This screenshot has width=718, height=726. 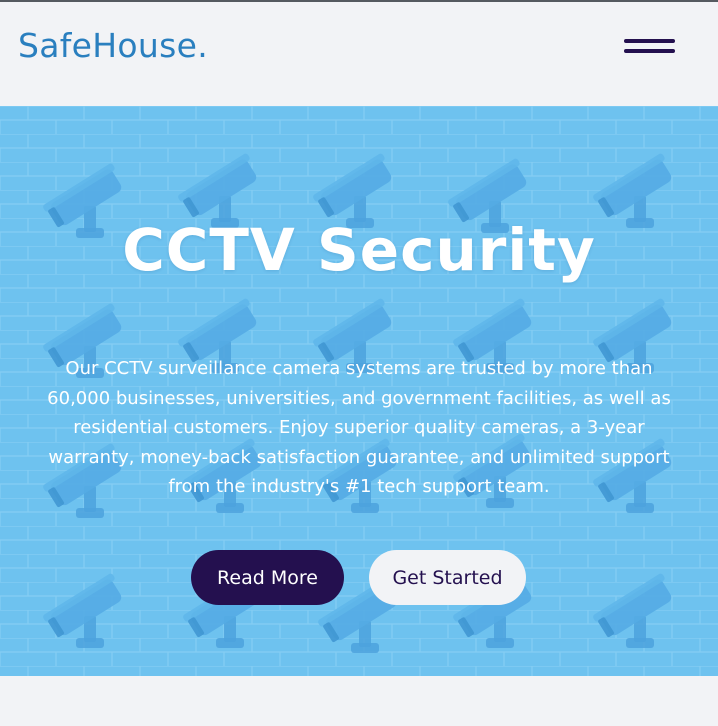 What do you see at coordinates (650, 47) in the screenshot?
I see `hamburger-menu-icon` at bounding box center [650, 47].